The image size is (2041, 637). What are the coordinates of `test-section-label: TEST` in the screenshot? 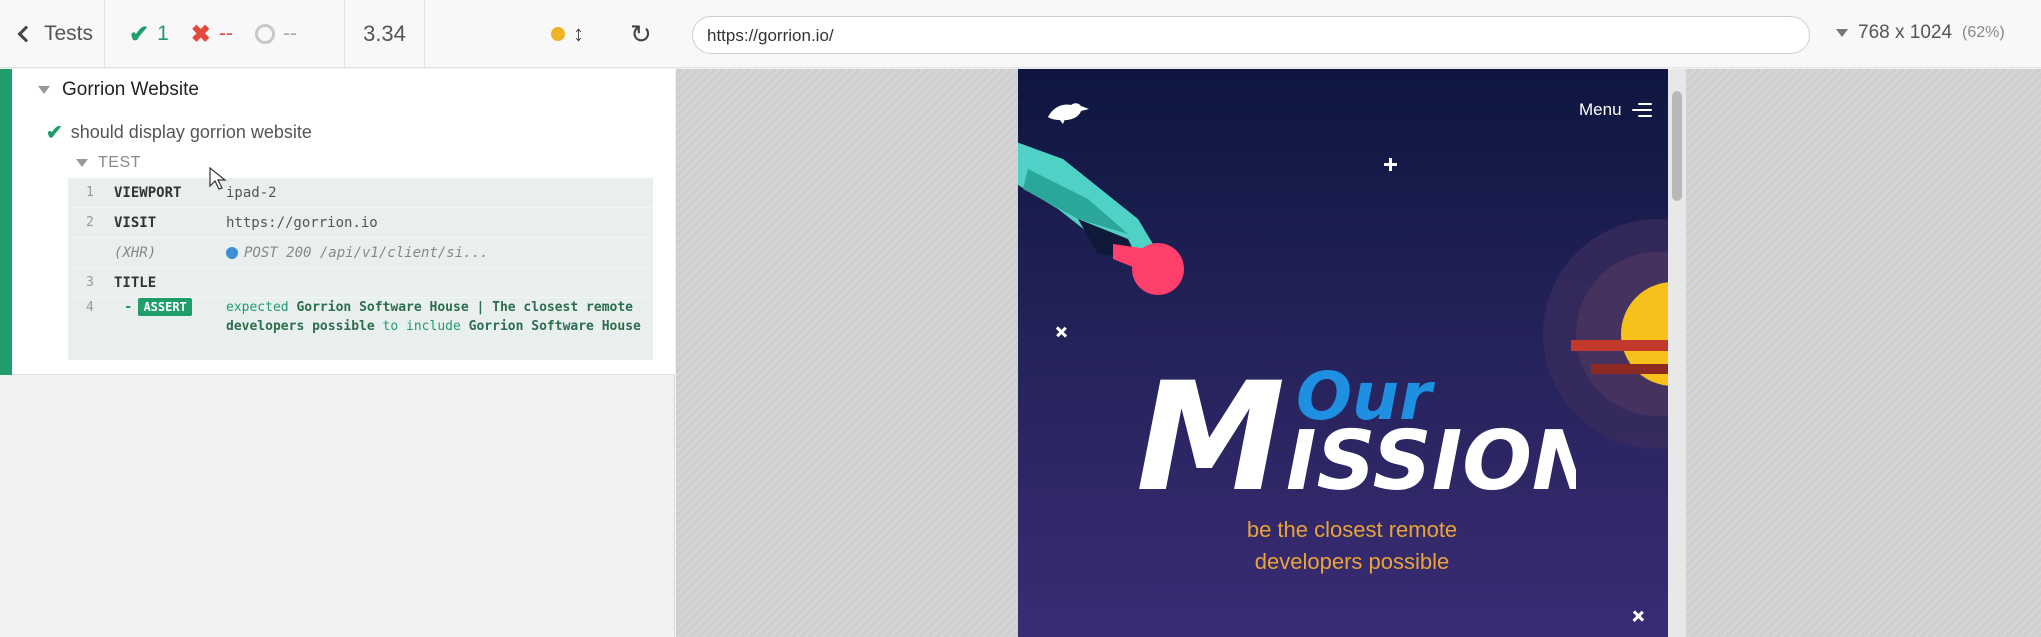 It's located at (119, 162).